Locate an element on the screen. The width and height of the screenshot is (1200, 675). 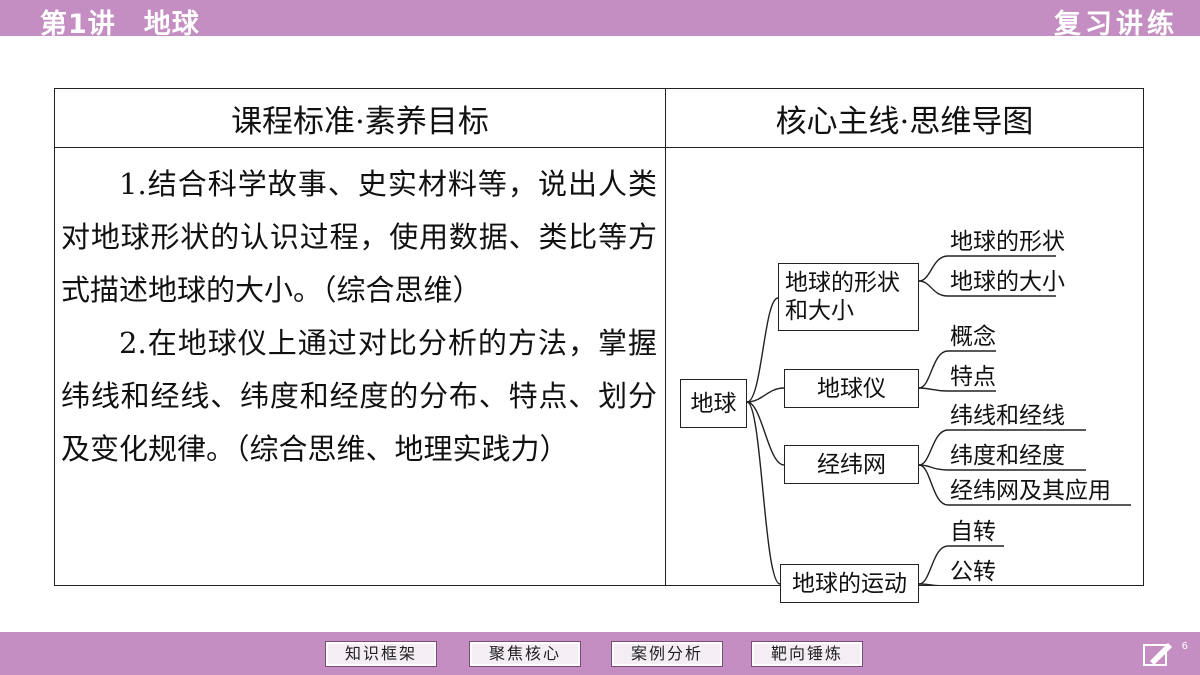
branch-grid-label: 经纬网 is located at coordinates (851, 464).